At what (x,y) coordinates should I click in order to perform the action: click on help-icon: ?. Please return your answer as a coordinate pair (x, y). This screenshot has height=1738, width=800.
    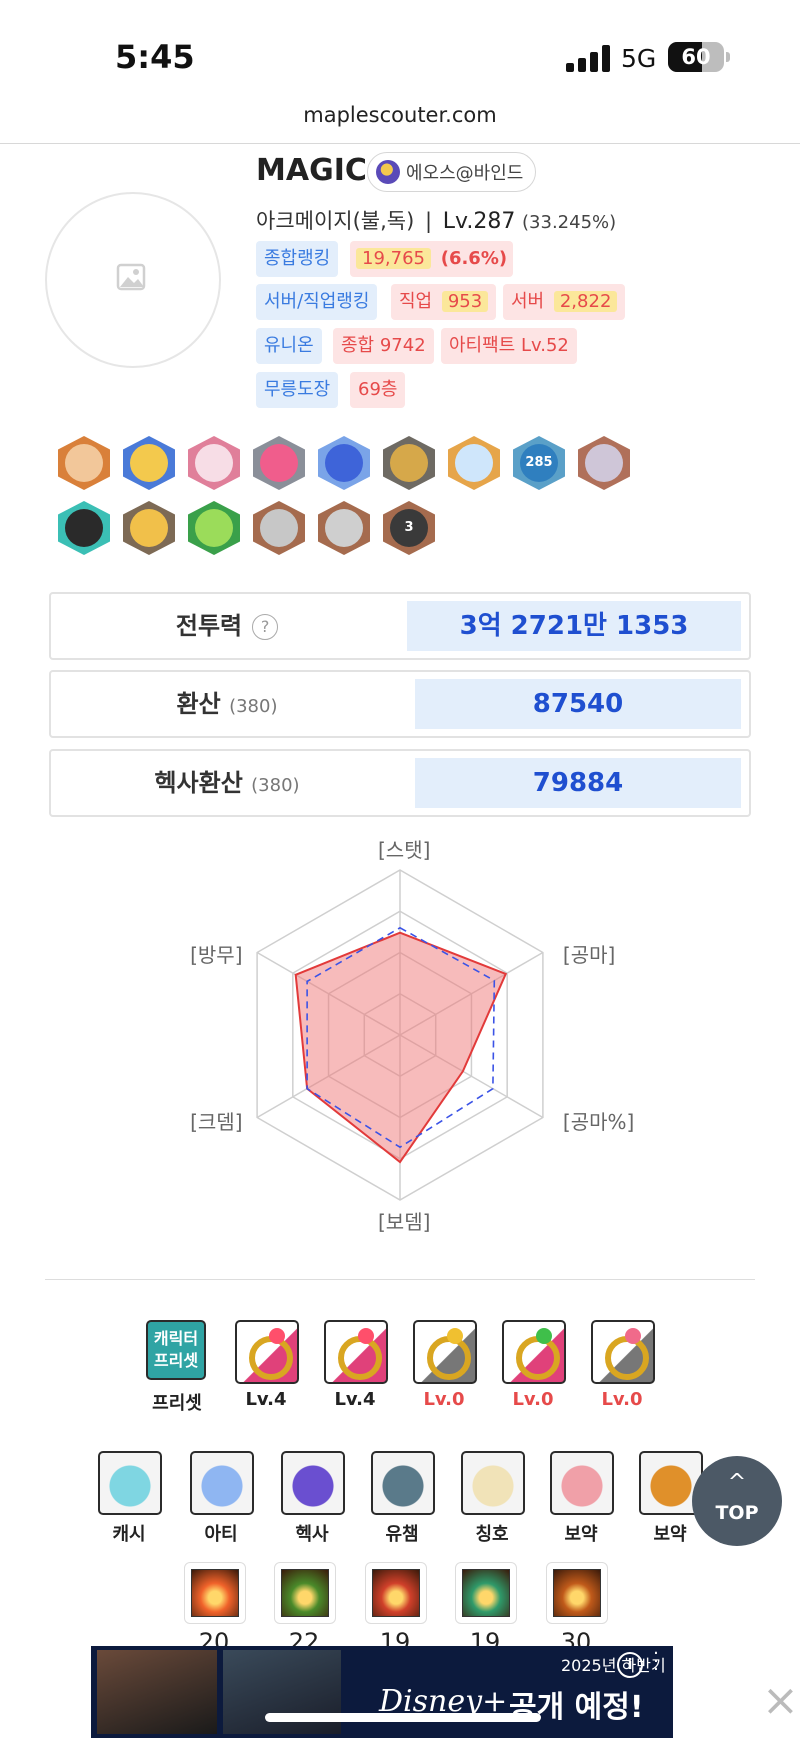
    Looking at the image, I should click on (265, 627).